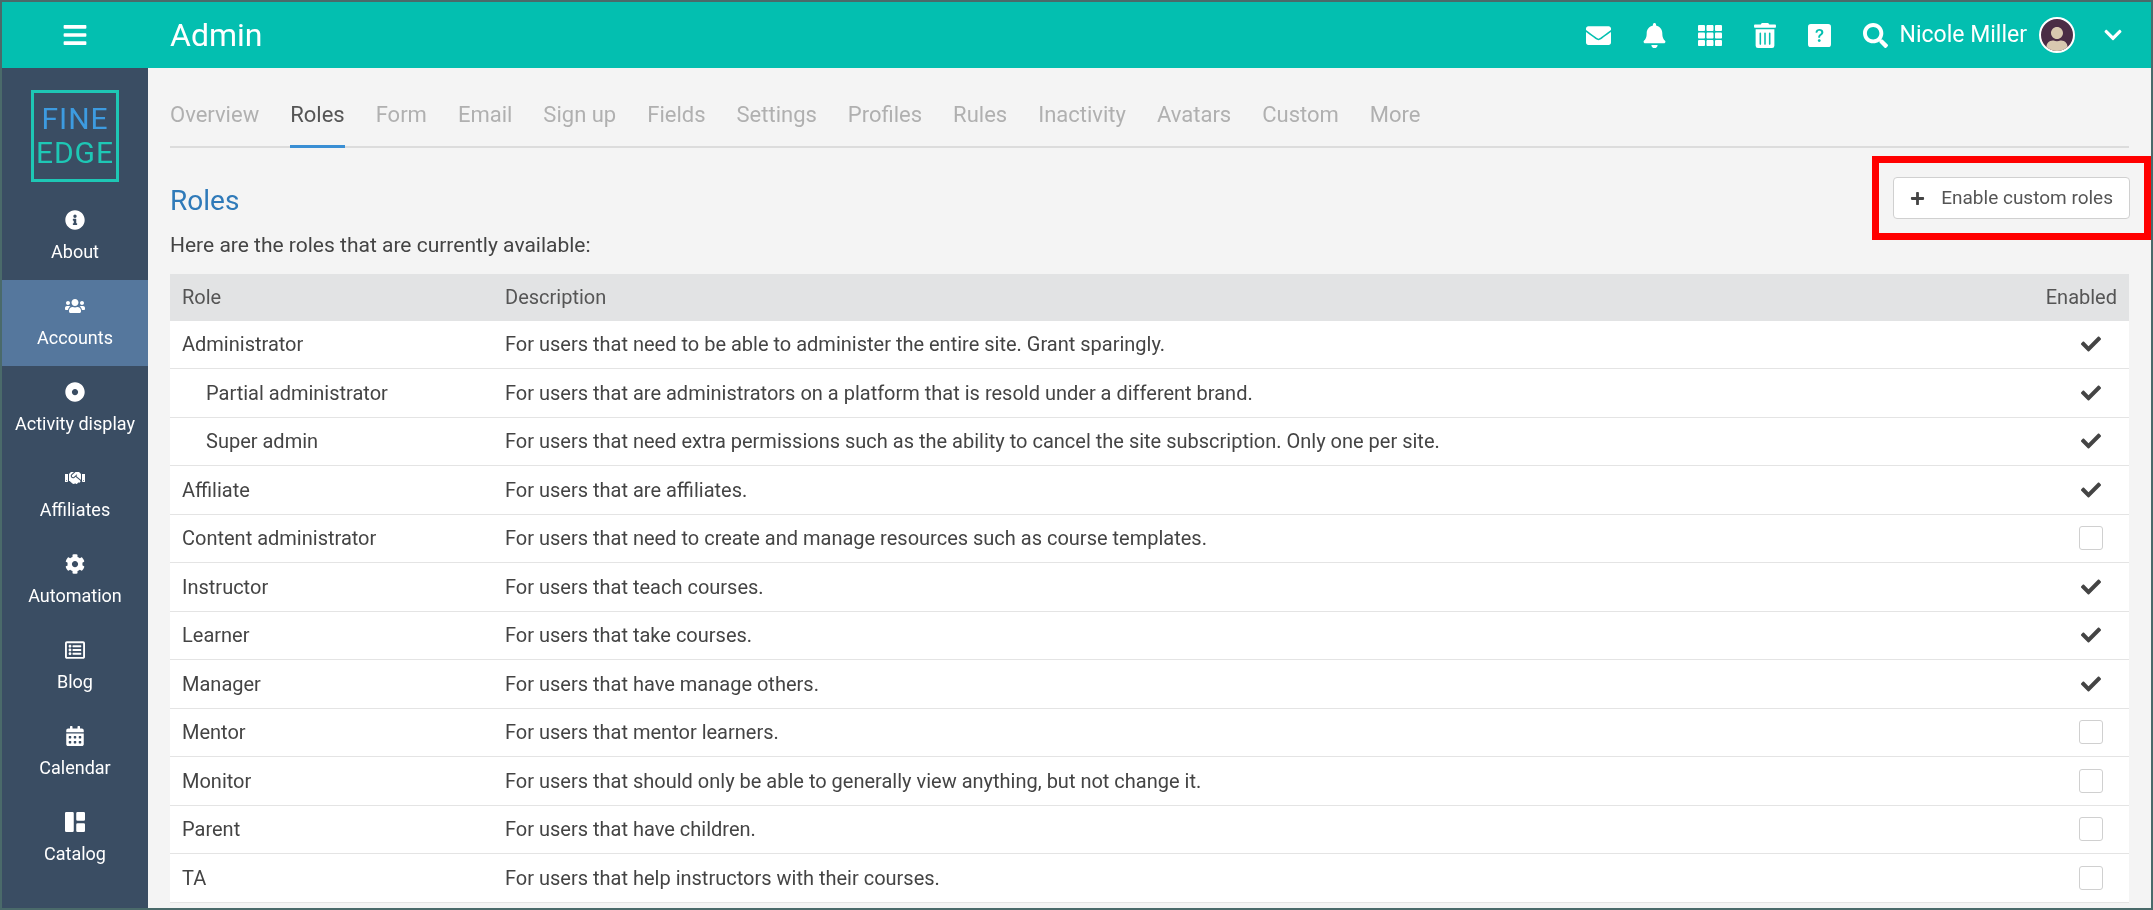 This screenshot has height=910, width=2153. What do you see at coordinates (75, 495) in the screenshot?
I see `sidebar-item: Affiliates` at bounding box center [75, 495].